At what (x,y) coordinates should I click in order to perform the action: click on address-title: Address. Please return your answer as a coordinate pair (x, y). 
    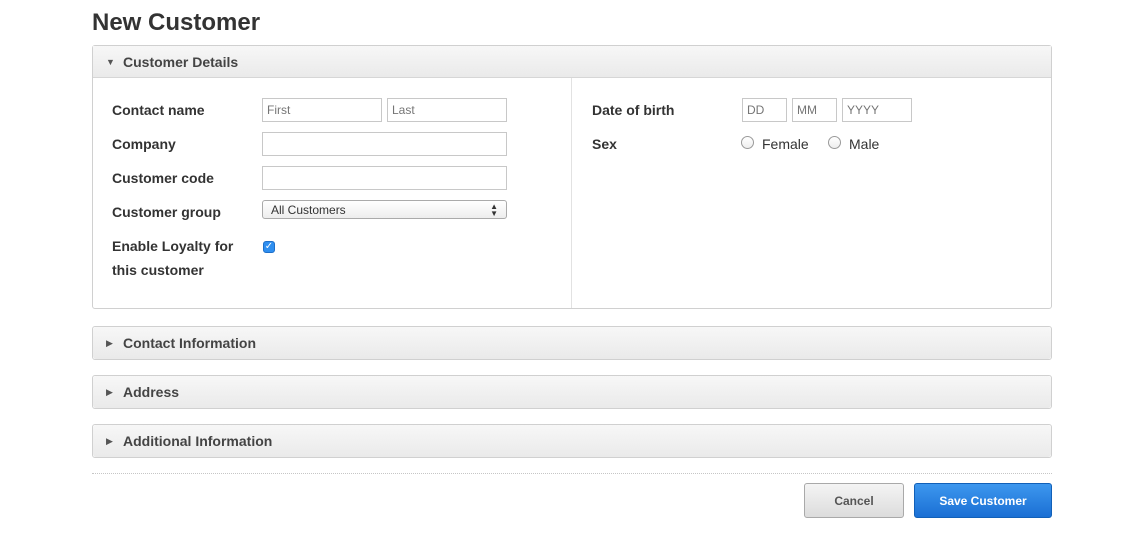
    Looking at the image, I should click on (151, 392).